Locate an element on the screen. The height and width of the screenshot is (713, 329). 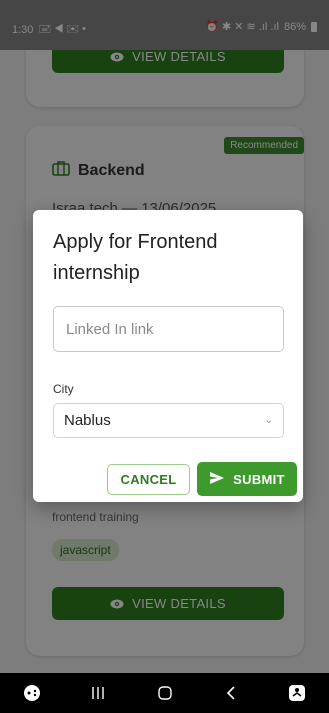
system-nav-bar is located at coordinates (164, 693).